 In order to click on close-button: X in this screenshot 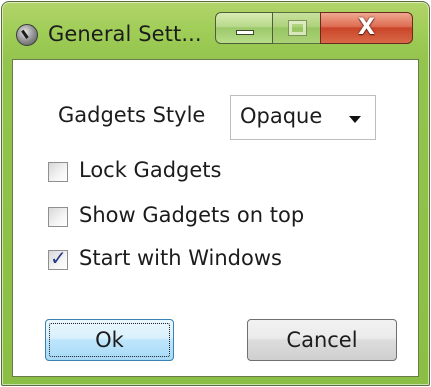, I will do `click(366, 28)`.